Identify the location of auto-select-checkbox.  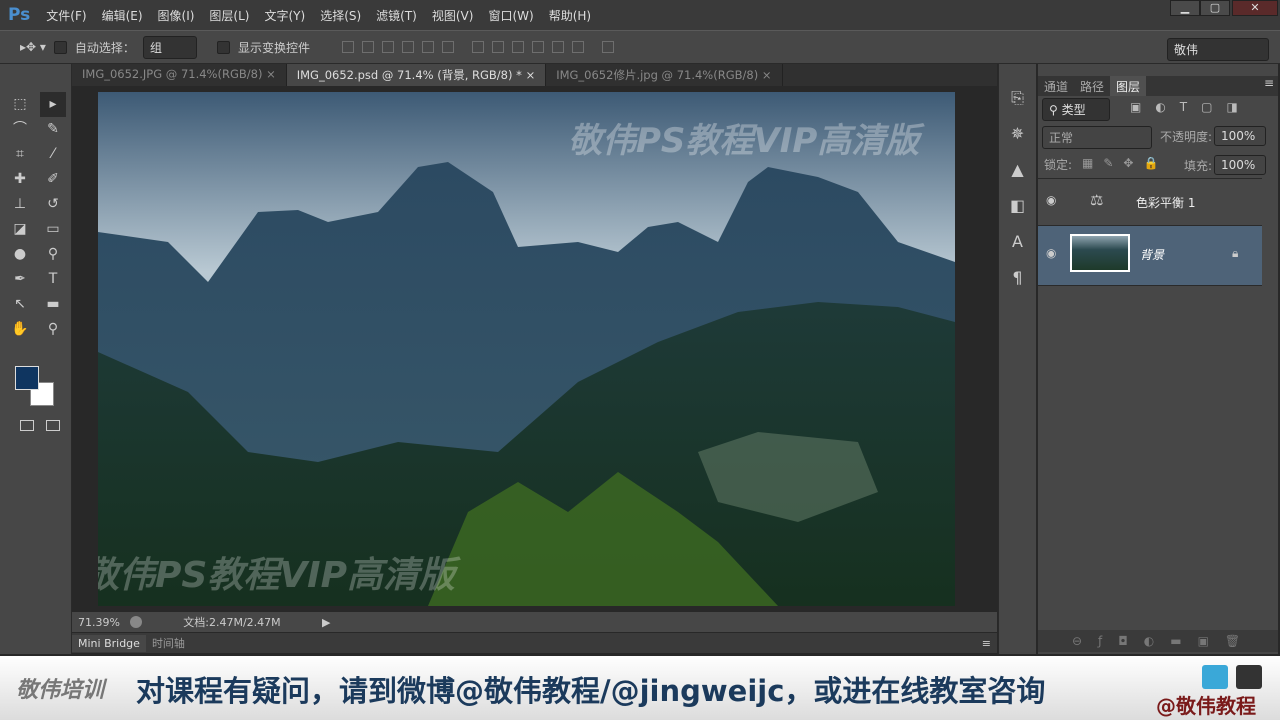
(60, 47).